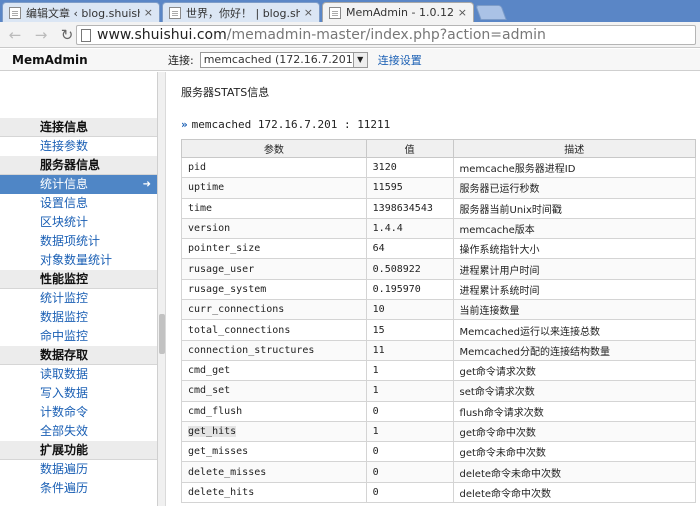 This screenshot has width=700, height=506. I want to click on value-cell: 0, so click(409, 472).